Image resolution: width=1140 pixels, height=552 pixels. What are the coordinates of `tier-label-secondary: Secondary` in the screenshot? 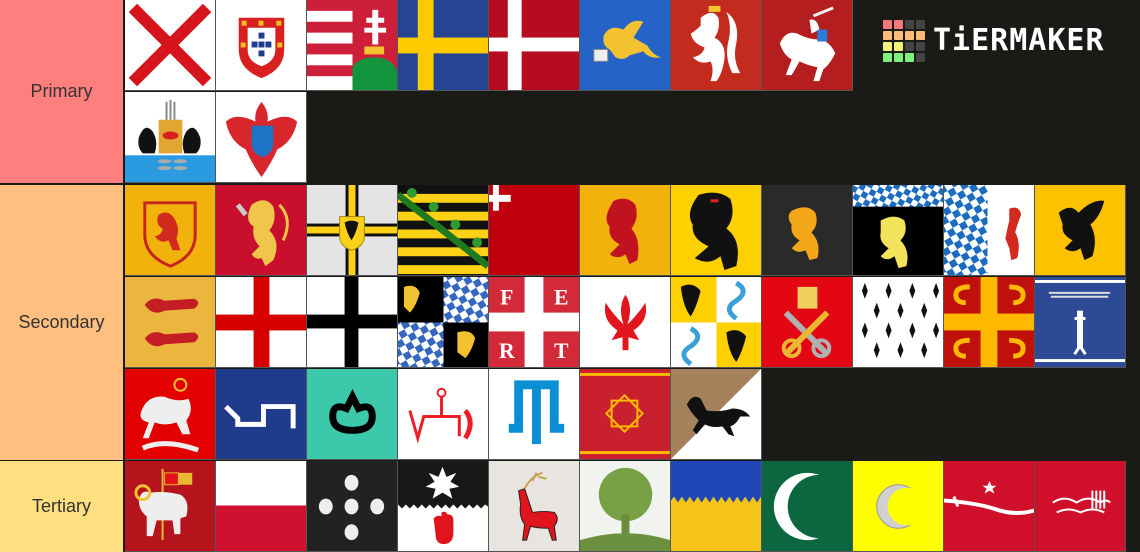 It's located at (62, 322).